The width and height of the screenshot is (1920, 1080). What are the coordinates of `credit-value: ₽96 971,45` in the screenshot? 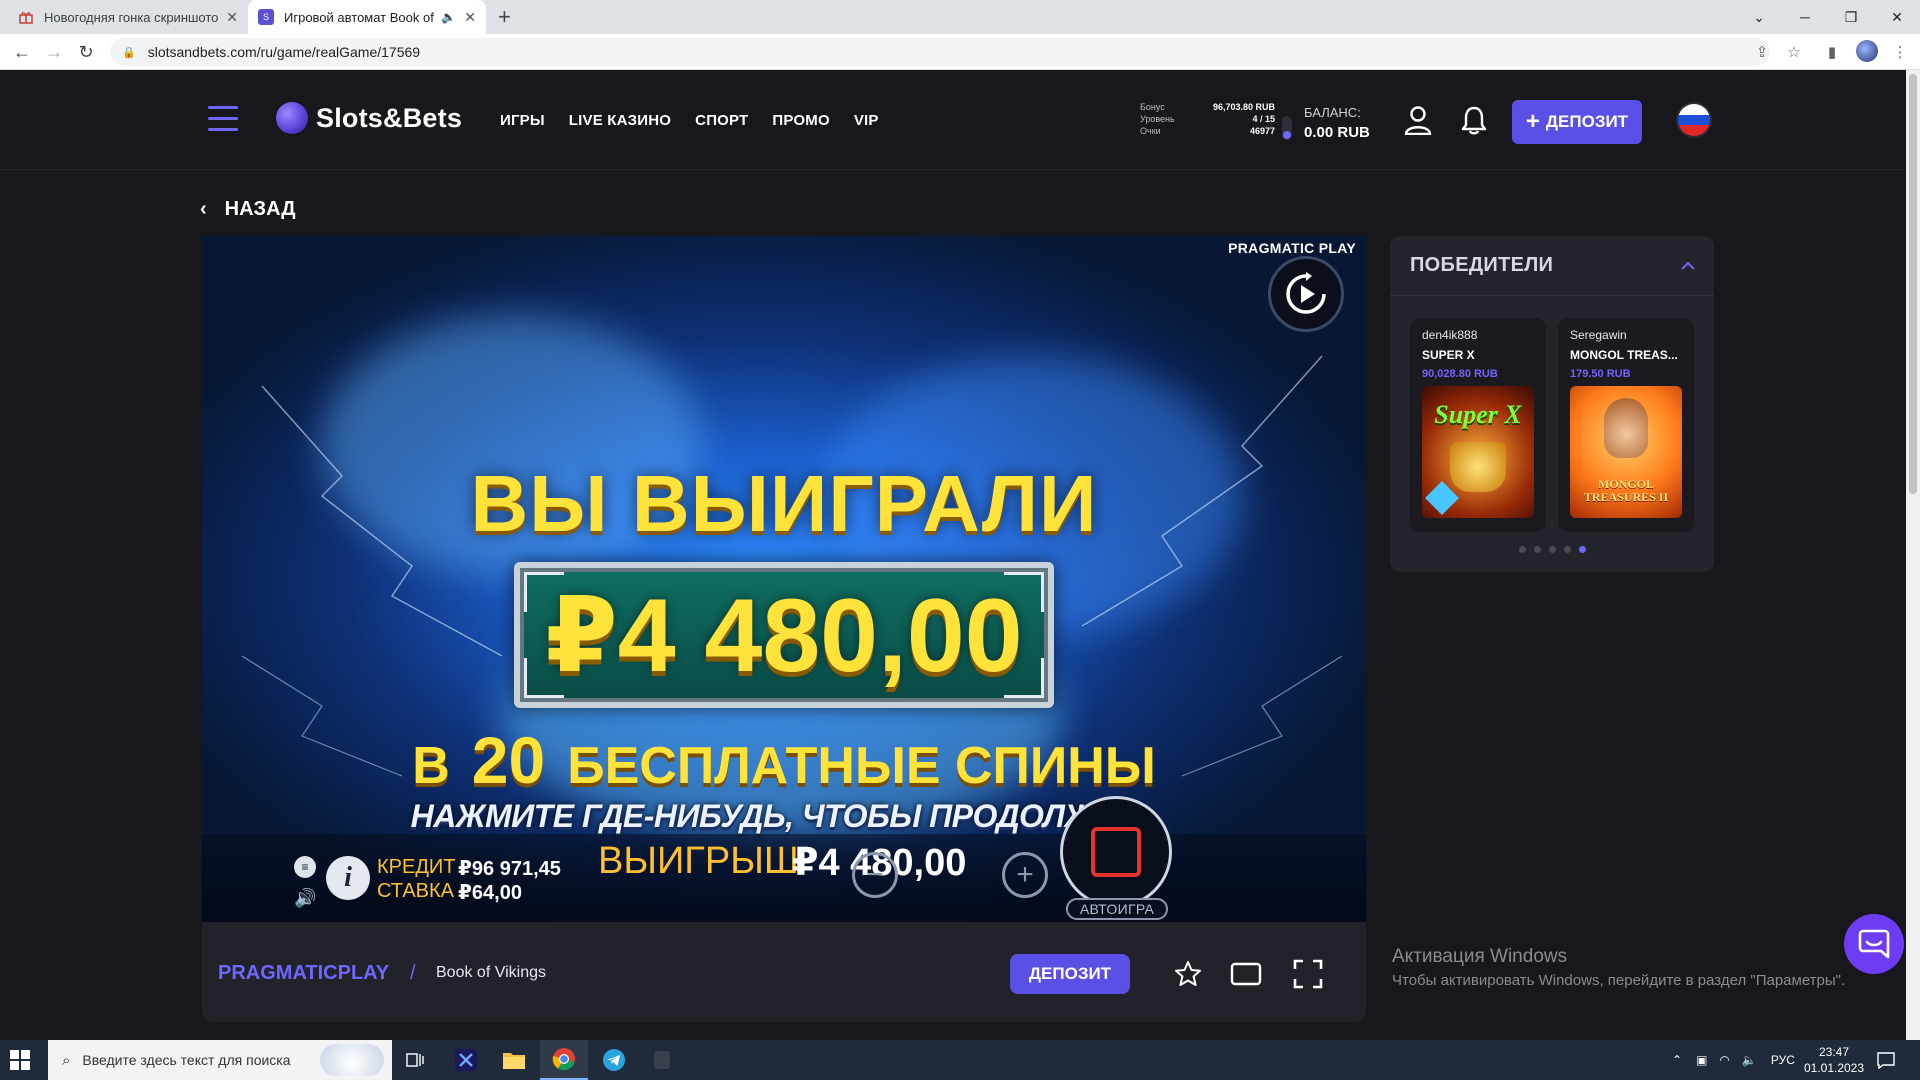 It's located at (509, 869).